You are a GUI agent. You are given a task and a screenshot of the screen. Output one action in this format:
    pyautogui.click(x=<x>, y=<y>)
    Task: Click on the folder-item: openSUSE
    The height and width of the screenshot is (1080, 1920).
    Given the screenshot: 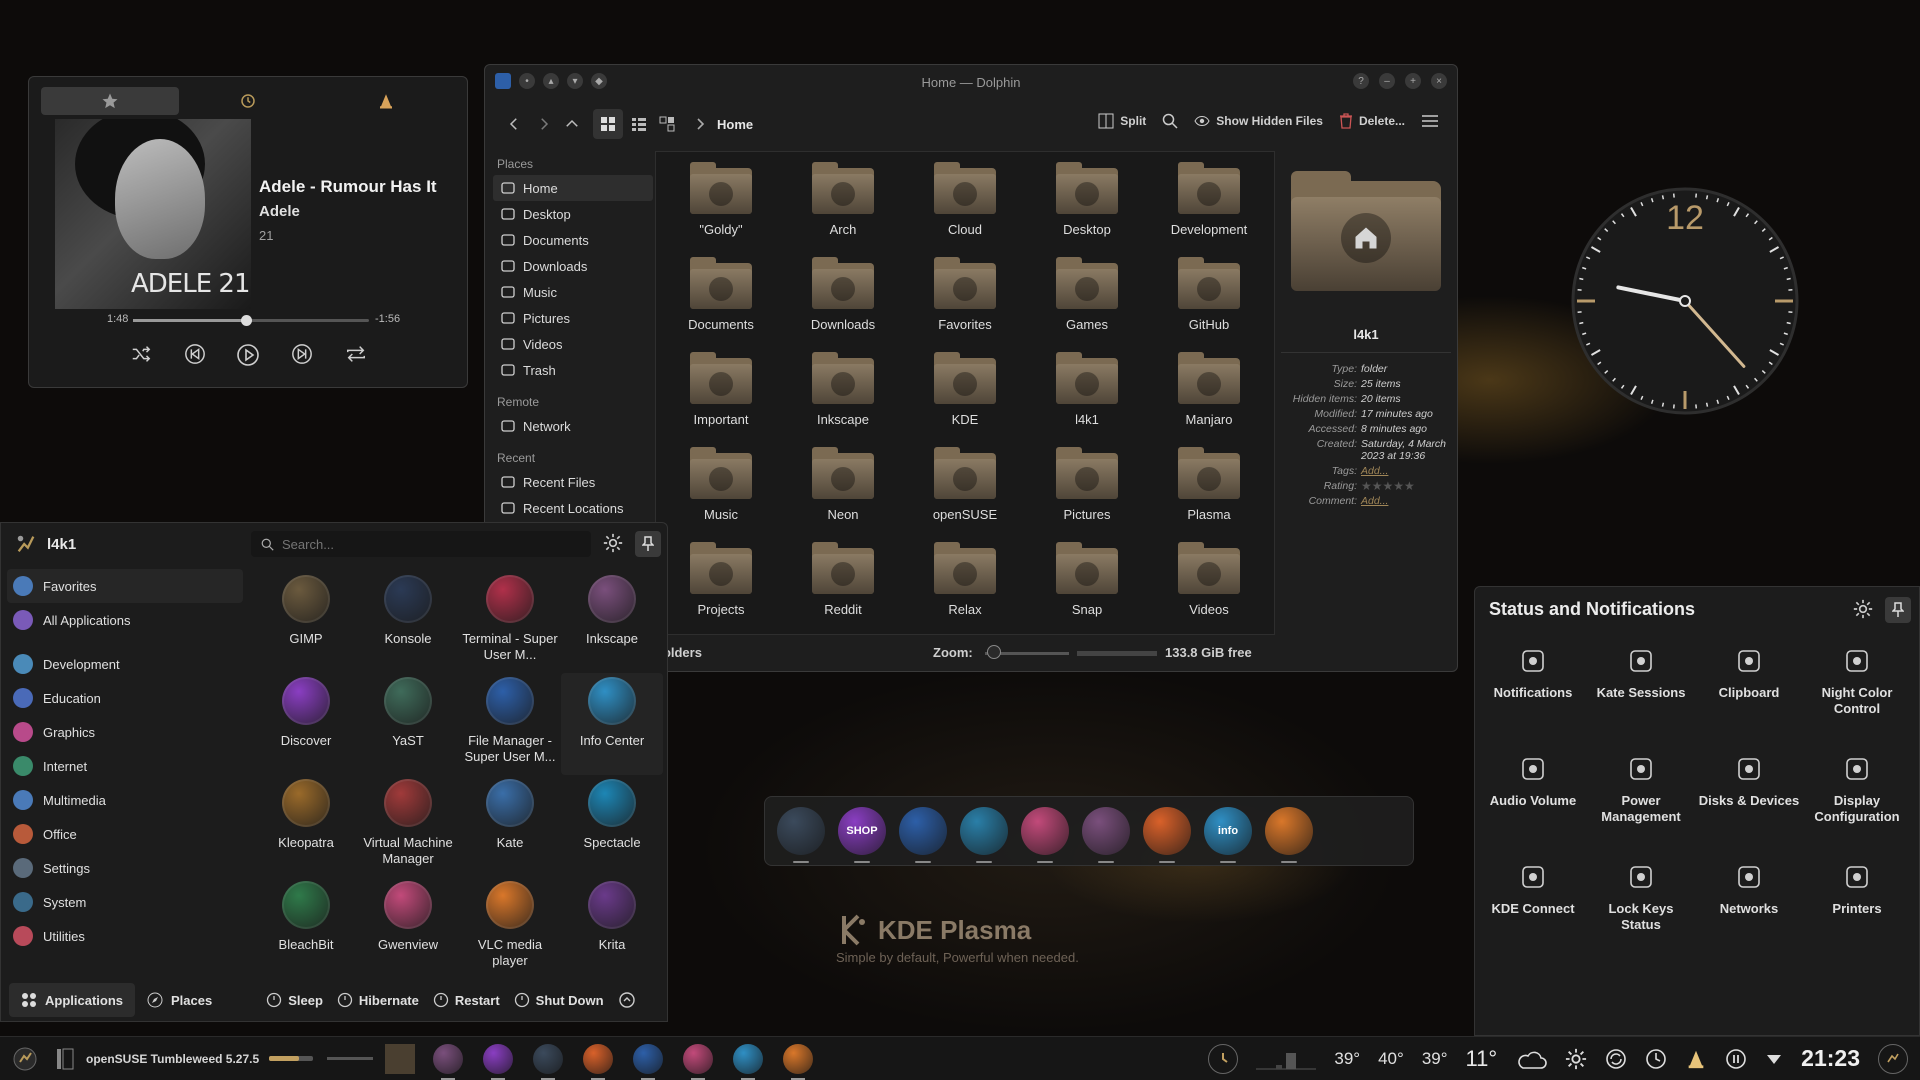 What is the action you would take?
    pyautogui.click(x=965, y=494)
    